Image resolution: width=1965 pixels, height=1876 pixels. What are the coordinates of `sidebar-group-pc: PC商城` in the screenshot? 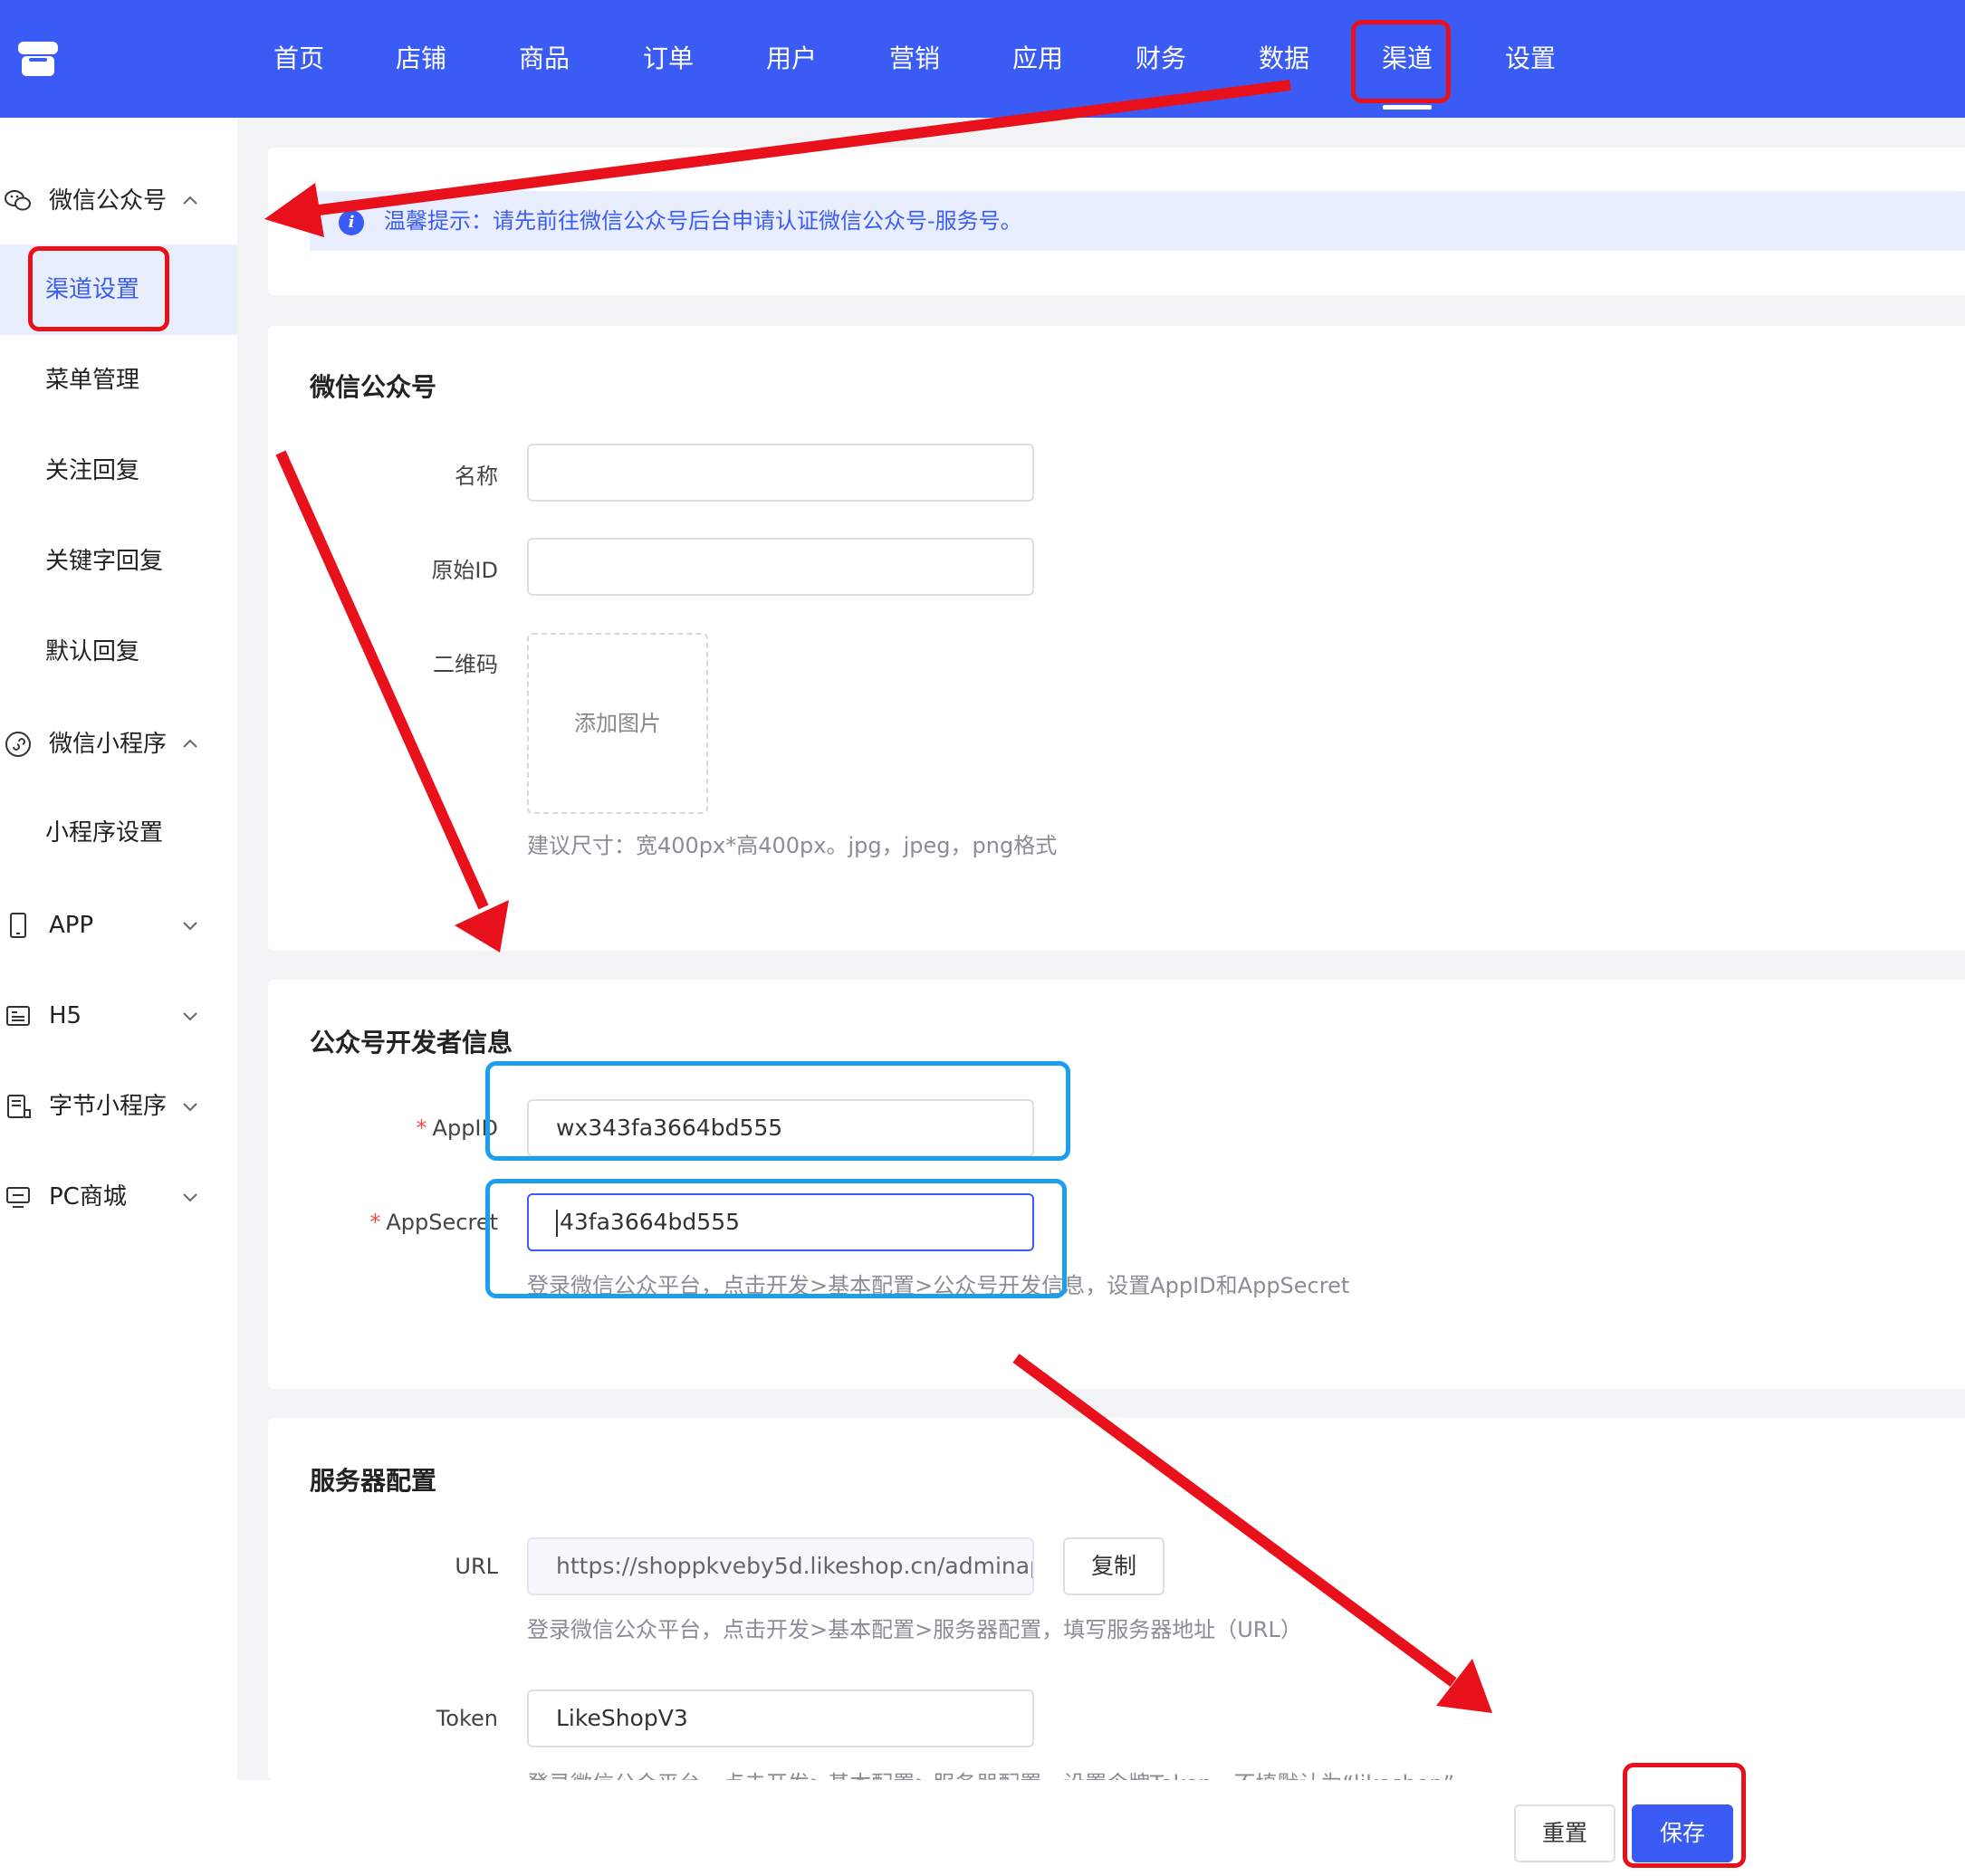 It's located at (119, 1197).